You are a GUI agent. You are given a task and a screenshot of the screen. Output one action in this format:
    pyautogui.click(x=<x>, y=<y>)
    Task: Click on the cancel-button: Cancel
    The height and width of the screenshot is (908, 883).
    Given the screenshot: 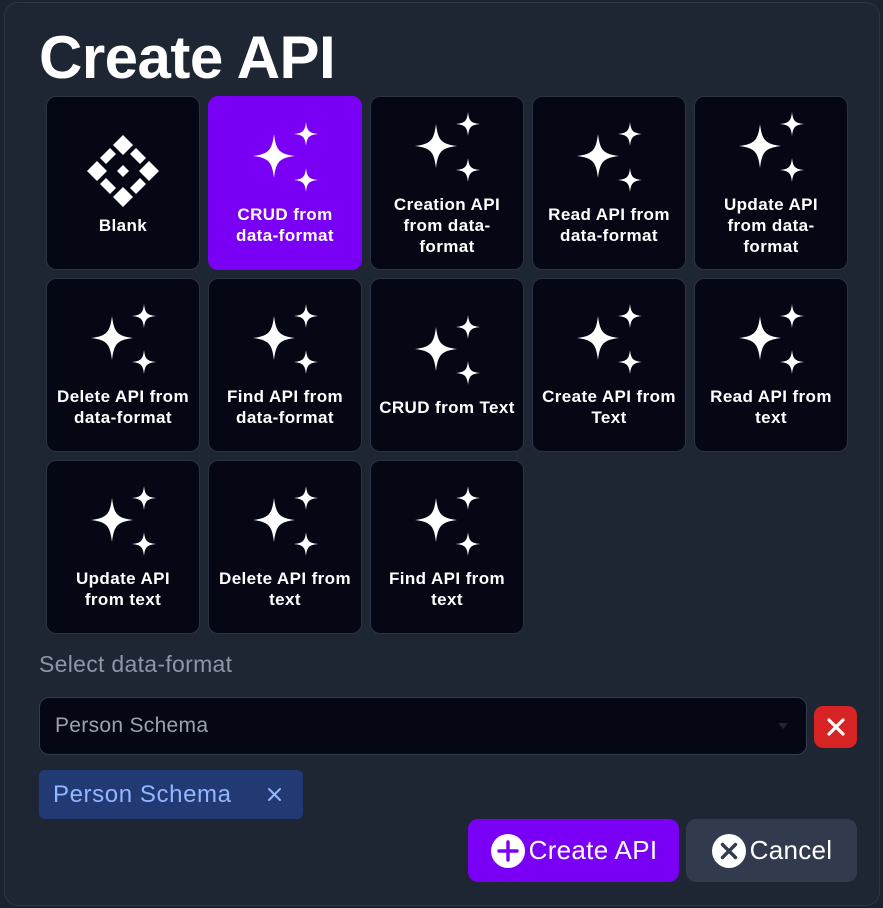 What is the action you would take?
    pyautogui.click(x=771, y=850)
    